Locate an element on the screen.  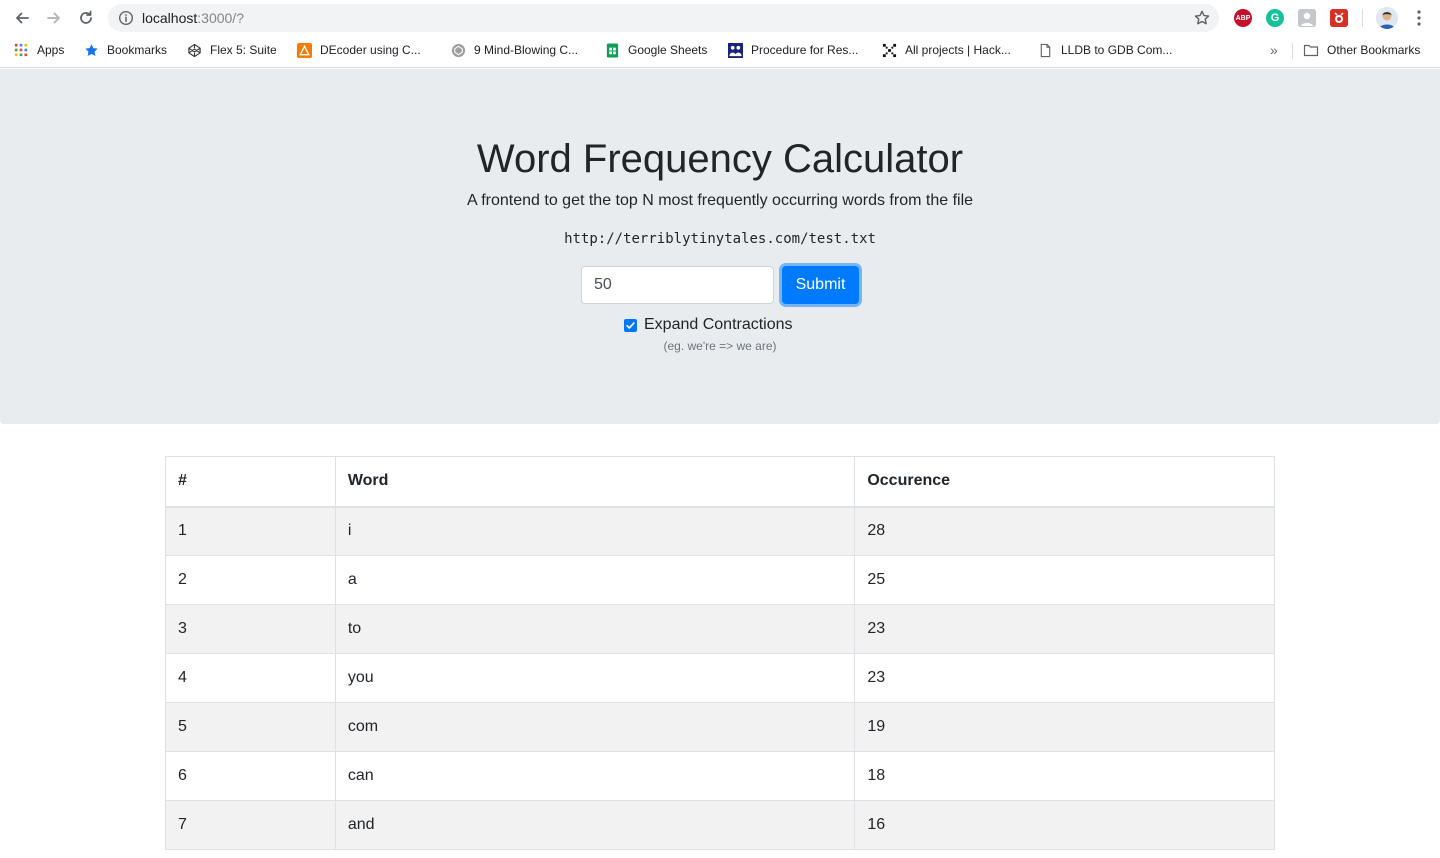
browser-toolbar: localhost:3000/? ABP G is located at coordinates (720, 18).